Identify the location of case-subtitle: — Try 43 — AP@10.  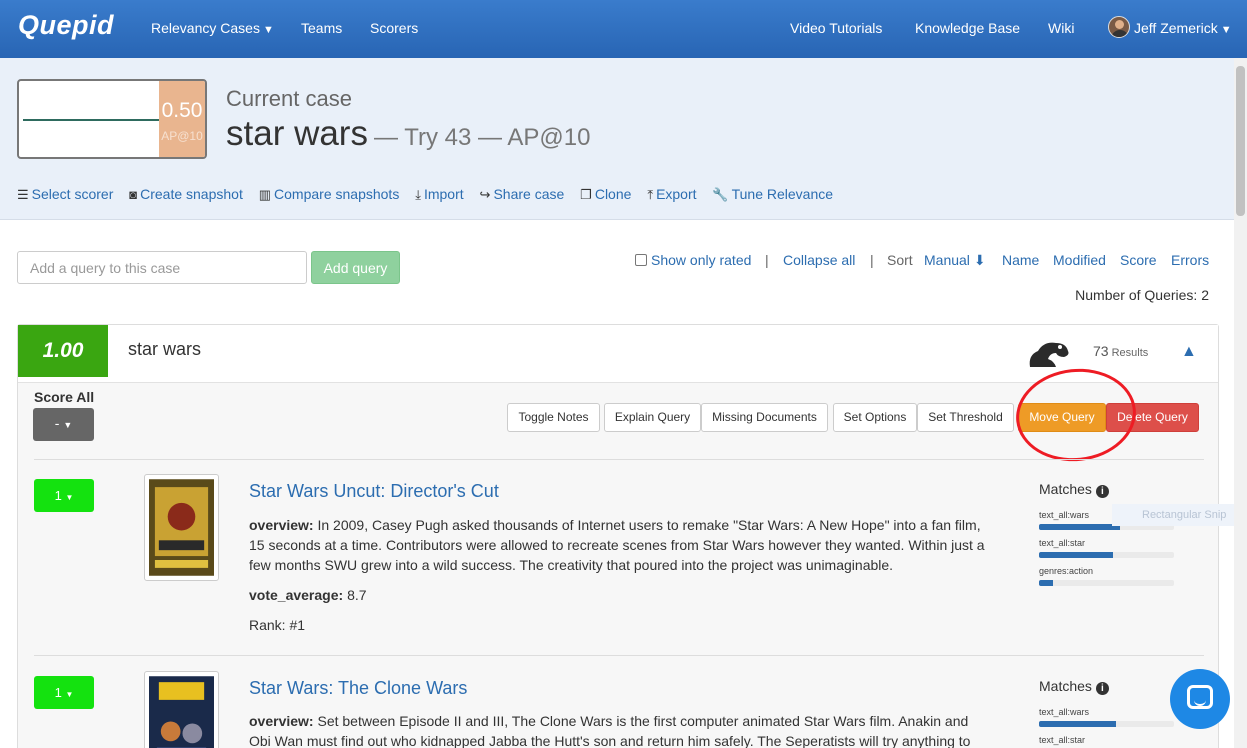
(482, 137).